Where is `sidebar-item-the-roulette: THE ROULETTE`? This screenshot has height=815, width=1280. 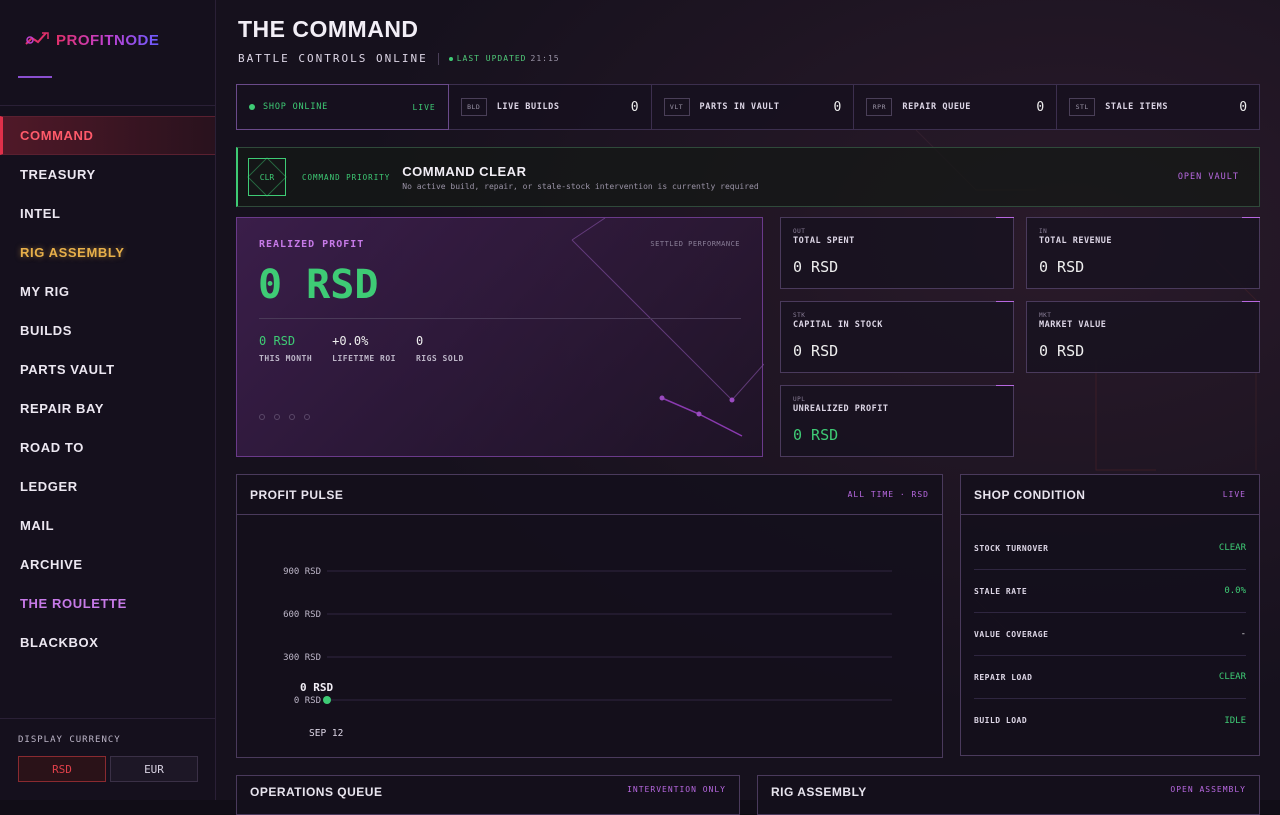
sidebar-item-the-roulette: THE ROULETTE is located at coordinates (107, 603).